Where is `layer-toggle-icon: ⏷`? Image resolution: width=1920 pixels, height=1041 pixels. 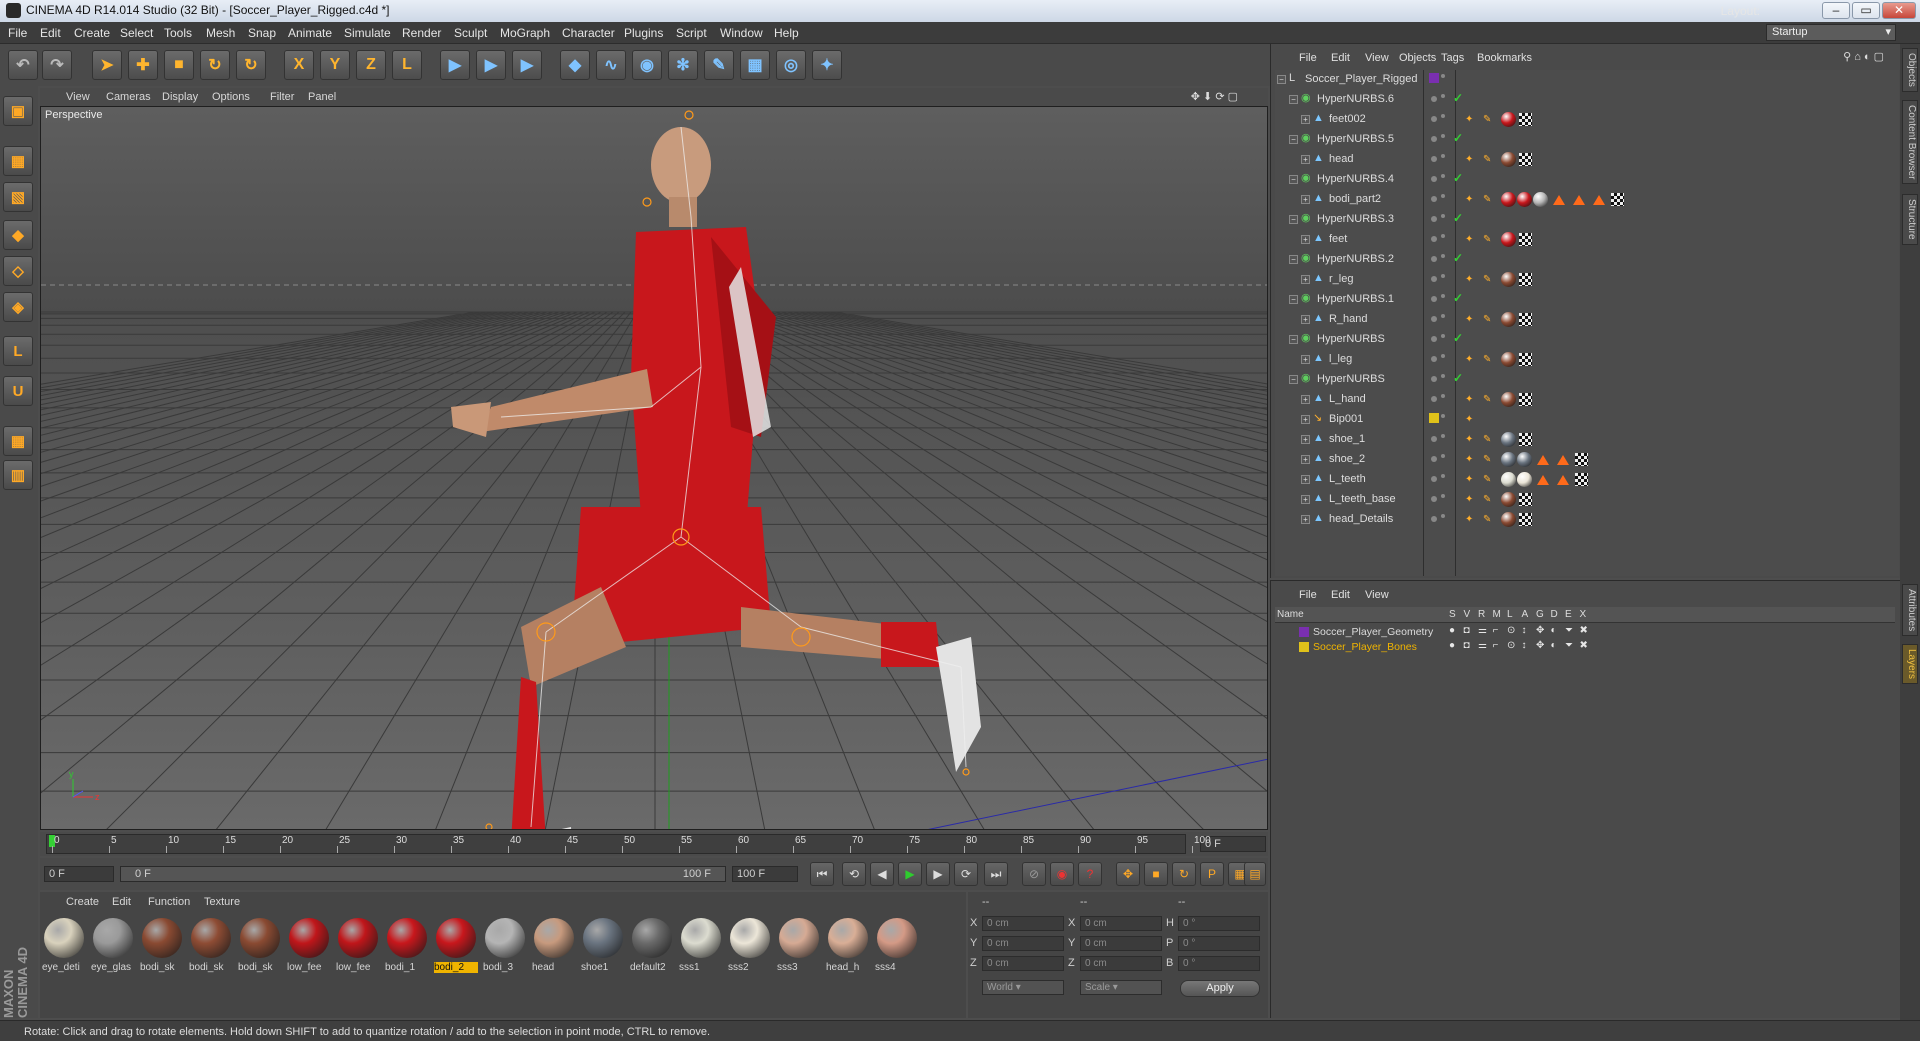
layer-toggle-icon: ⏷ is located at coordinates (1569, 630).